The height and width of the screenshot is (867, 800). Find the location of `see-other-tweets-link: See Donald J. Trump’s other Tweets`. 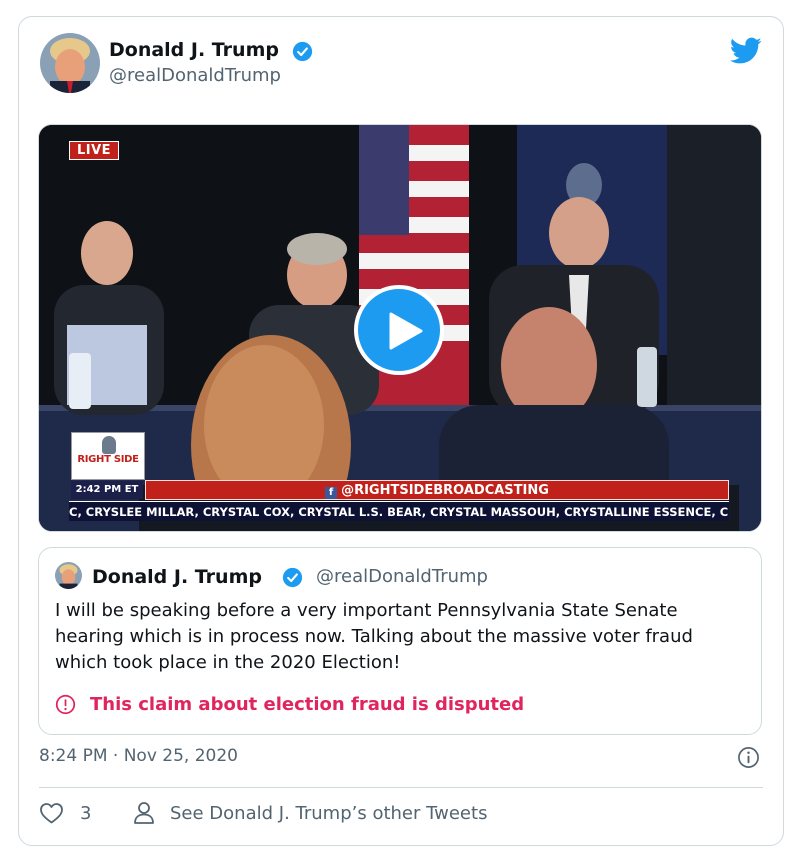

see-other-tweets-link: See Donald J. Trump’s other Tweets is located at coordinates (328, 813).